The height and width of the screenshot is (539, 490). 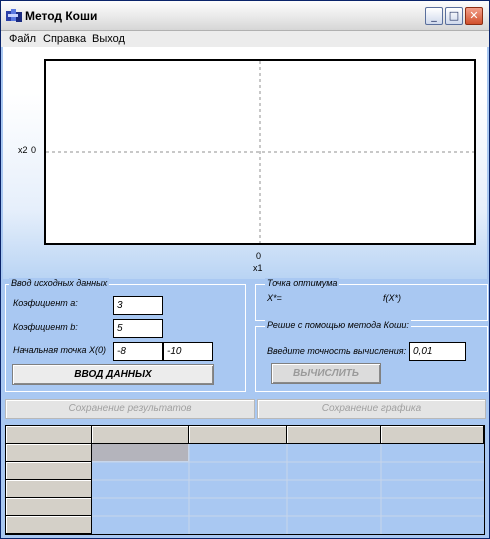 I want to click on coef-b-label: Коэфициент b:, so click(x=45, y=327).